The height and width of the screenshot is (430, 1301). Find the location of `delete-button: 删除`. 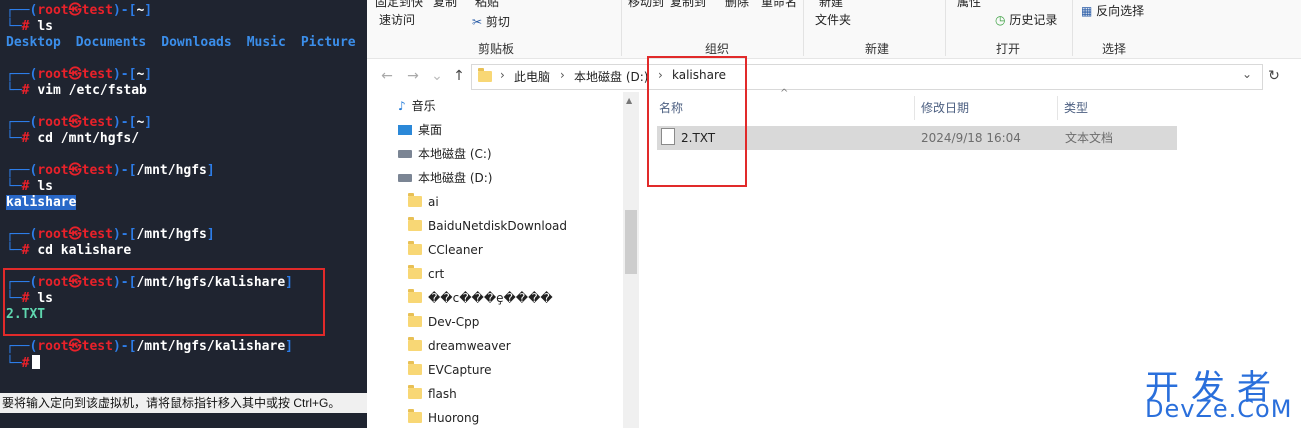

delete-button: 删除 is located at coordinates (737, 5).